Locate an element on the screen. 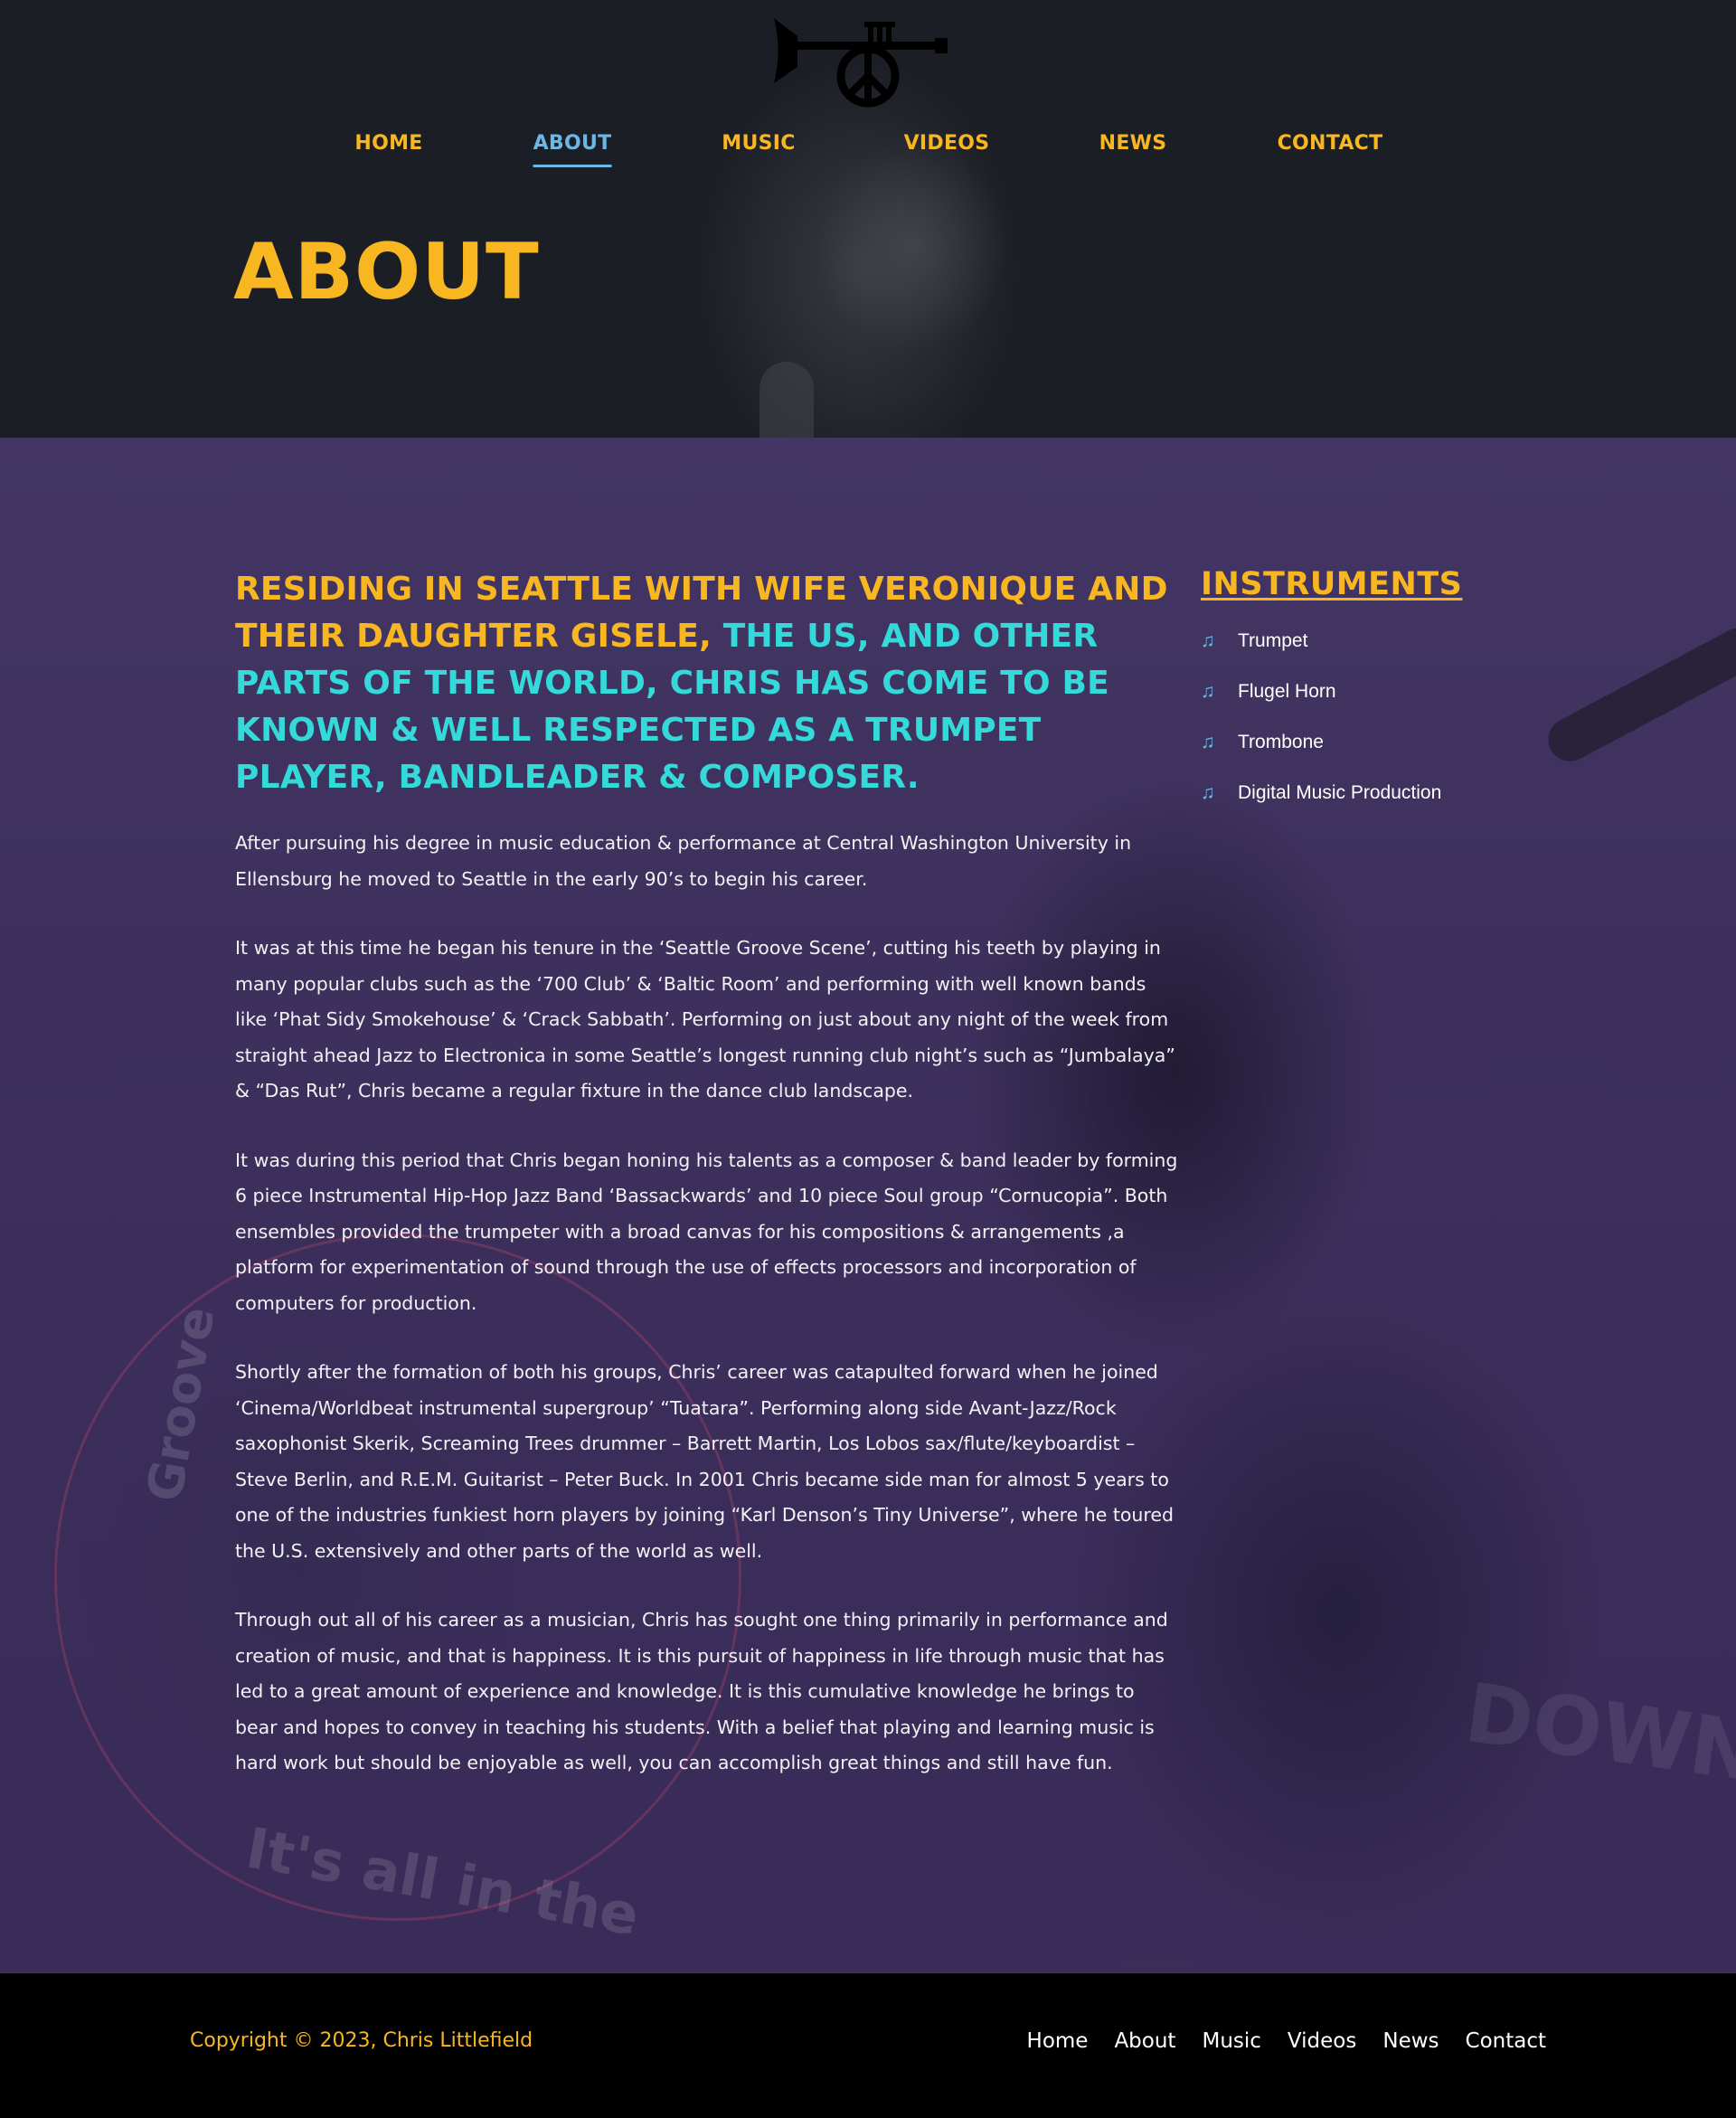  list-item: ♫ Trombone is located at coordinates (1350, 742).